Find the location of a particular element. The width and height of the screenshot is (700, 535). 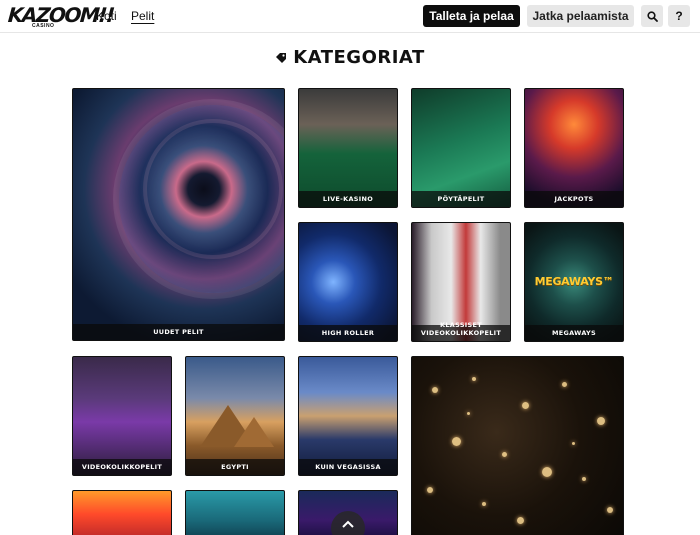

tag-icon is located at coordinates (281, 57).